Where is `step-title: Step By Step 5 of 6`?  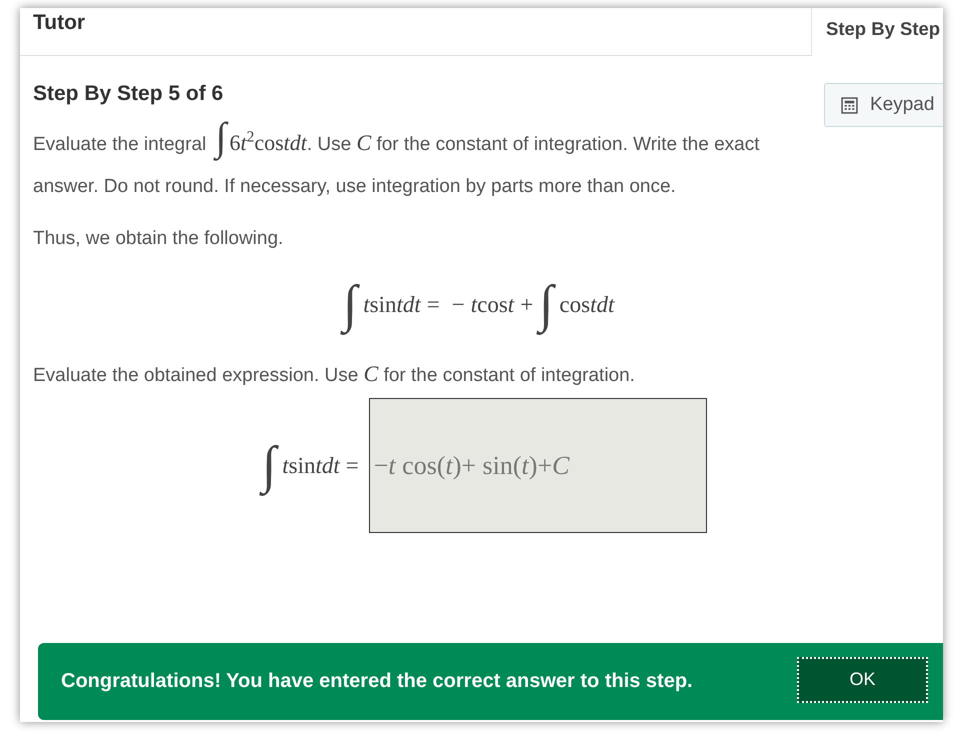
step-title: Step By Step 5 of 6 is located at coordinates (128, 94).